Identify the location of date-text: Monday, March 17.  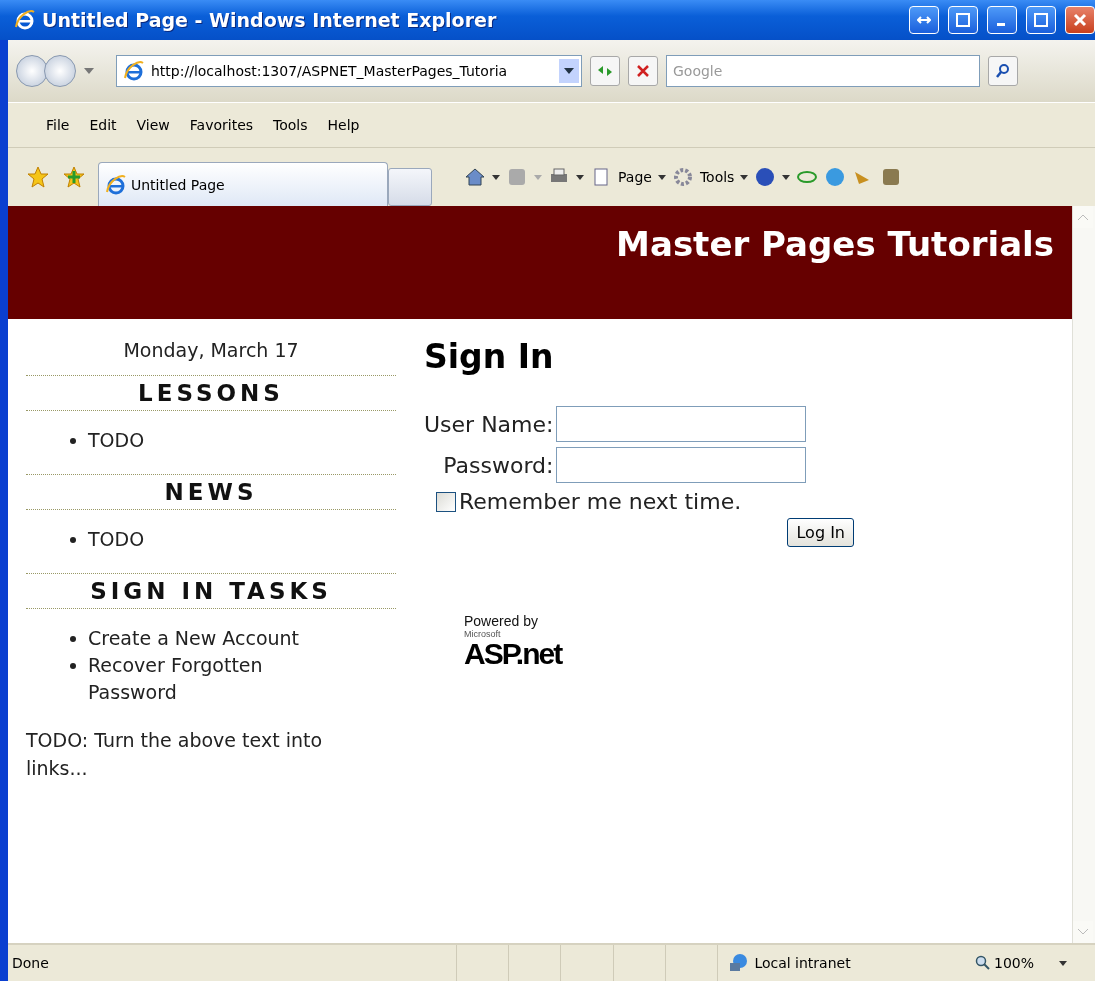
(211, 350).